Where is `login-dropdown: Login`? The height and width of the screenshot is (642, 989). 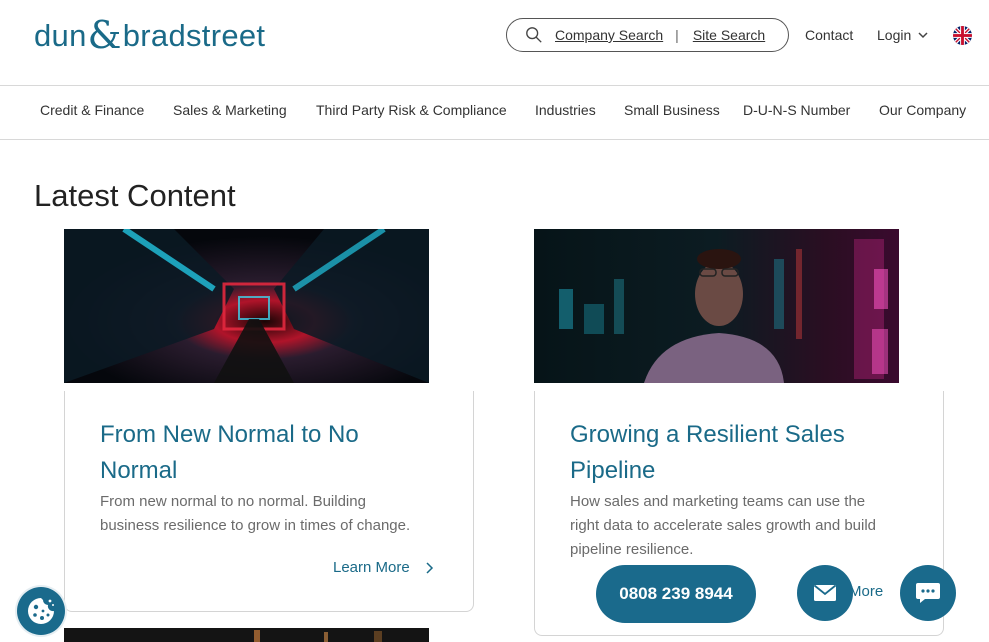
login-dropdown: Login is located at coordinates (903, 35).